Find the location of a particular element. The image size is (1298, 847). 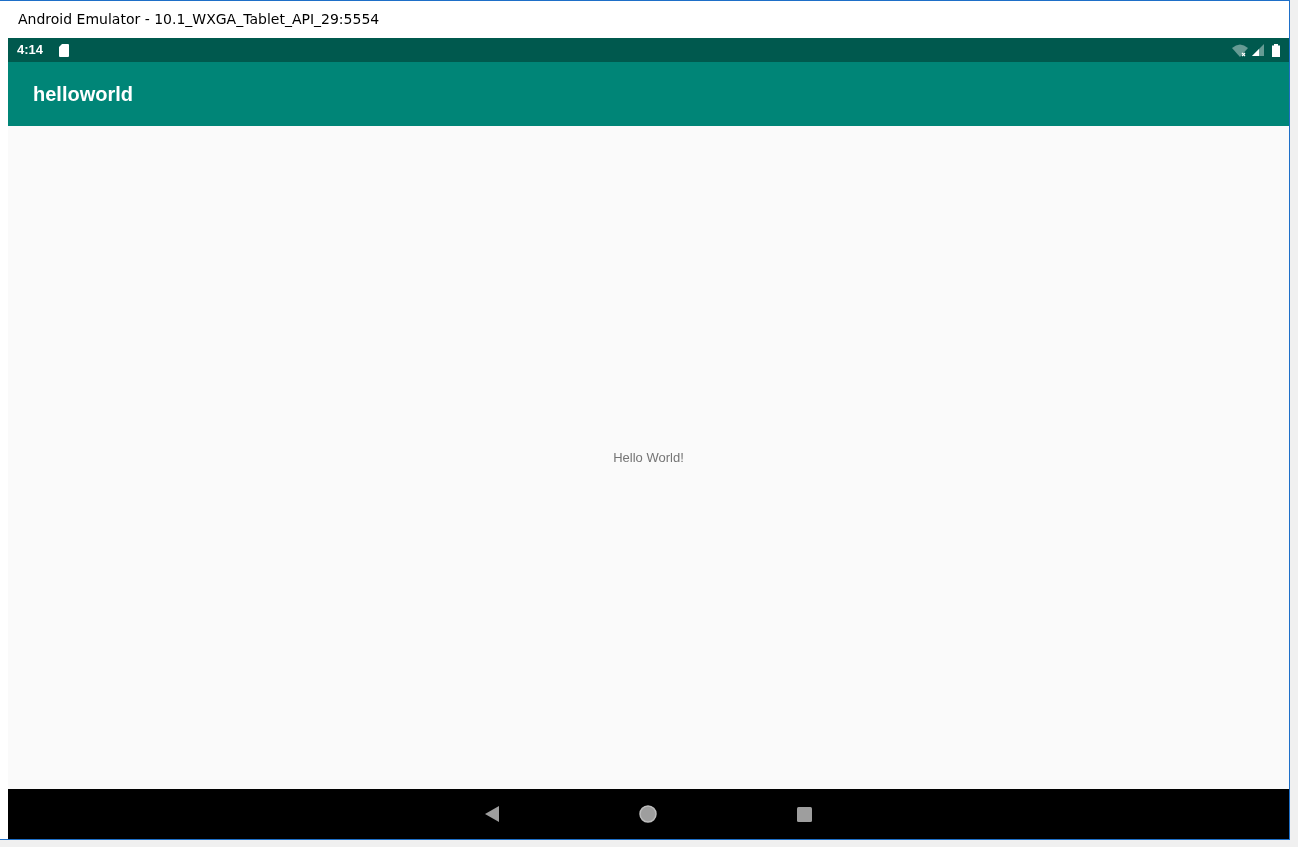

window-title: Android Emulator - 10.1_WXGA_Tablet_API_29:5554 is located at coordinates (199, 19).